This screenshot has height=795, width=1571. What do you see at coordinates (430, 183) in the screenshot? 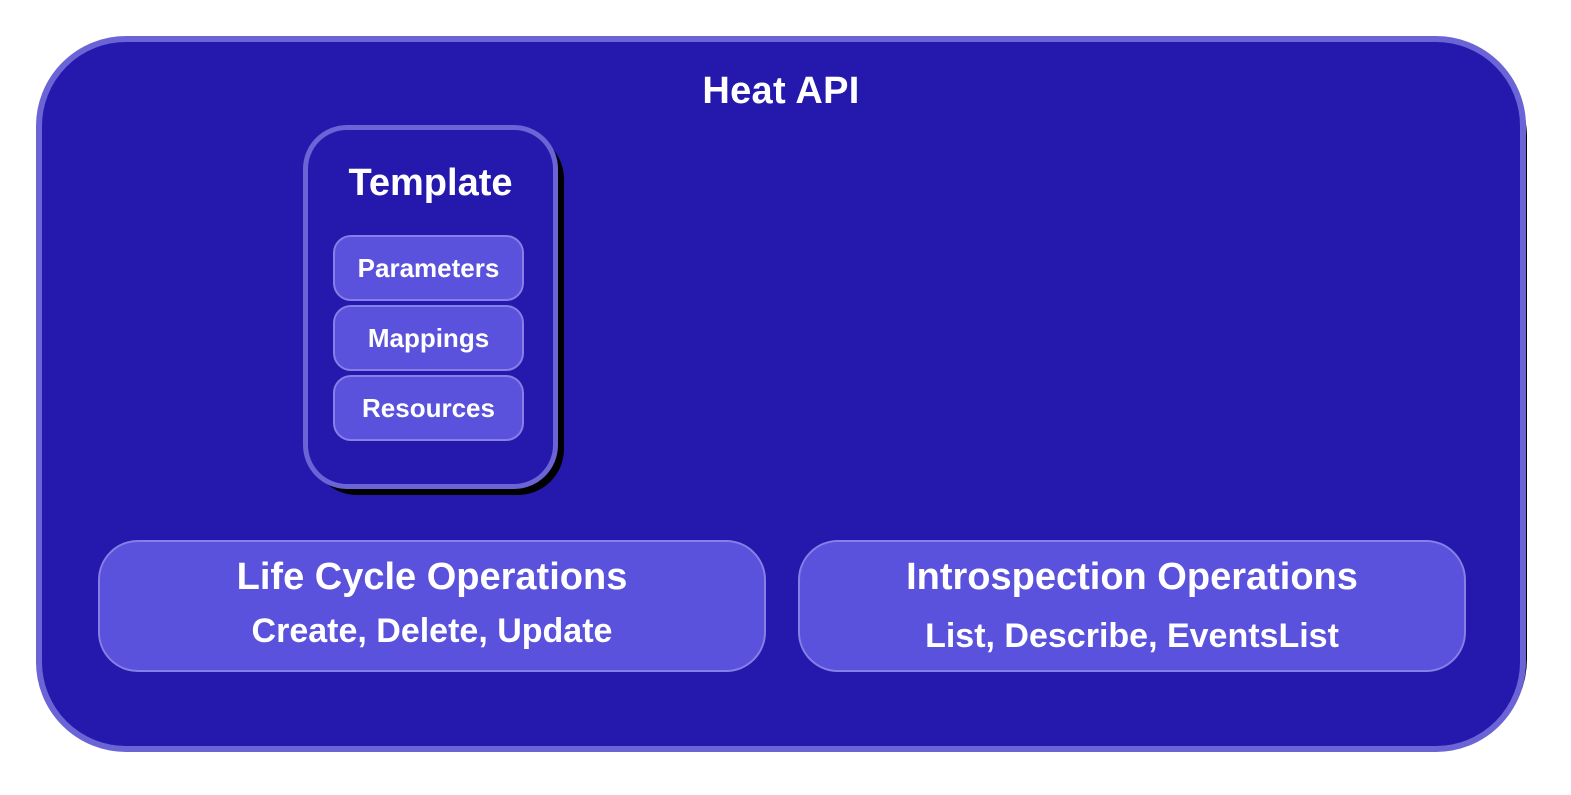
I see `template-title: Template` at bounding box center [430, 183].